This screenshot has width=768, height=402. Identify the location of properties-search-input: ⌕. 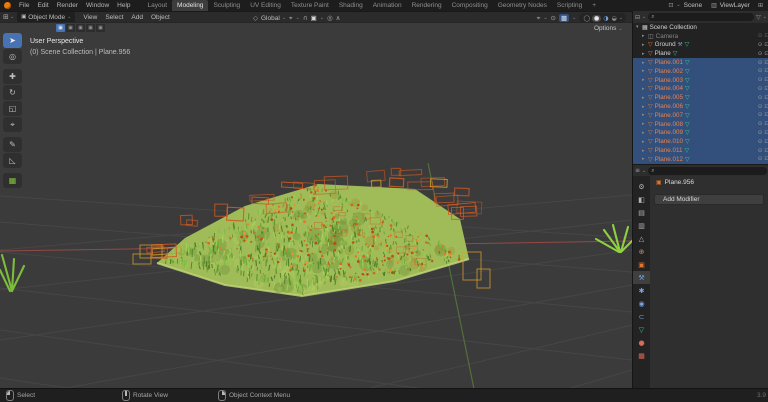
(707, 170).